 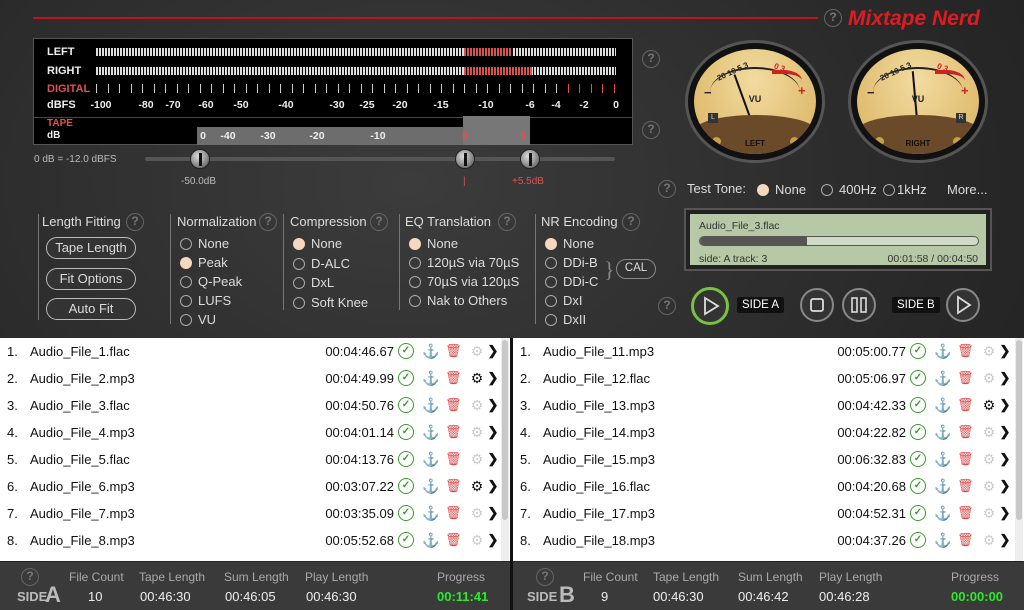 I want to click on track-row: 3. Audio_File_3.flac 00:04:50.76 ✓ ⚓ 🗑 ⚙ ❯, so click(x=250, y=405).